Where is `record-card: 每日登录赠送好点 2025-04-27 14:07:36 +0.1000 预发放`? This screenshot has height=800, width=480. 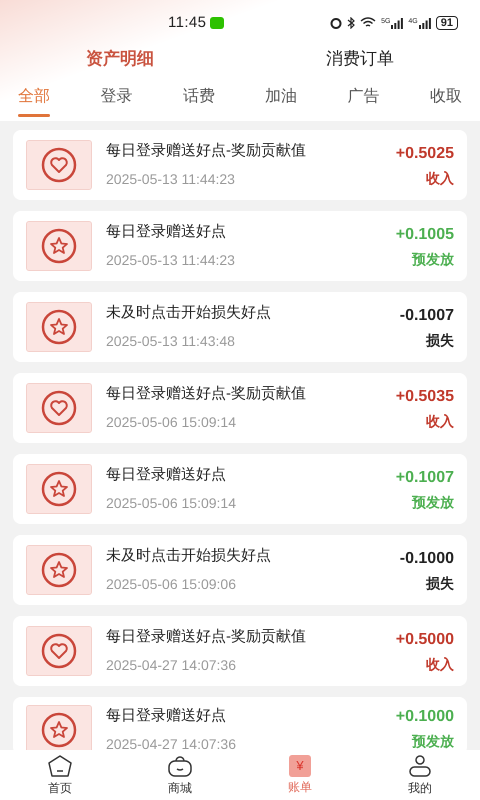
record-card: 每日登录赠送好点 2025-04-27 14:07:36 +0.1000 预发放 is located at coordinates (240, 723).